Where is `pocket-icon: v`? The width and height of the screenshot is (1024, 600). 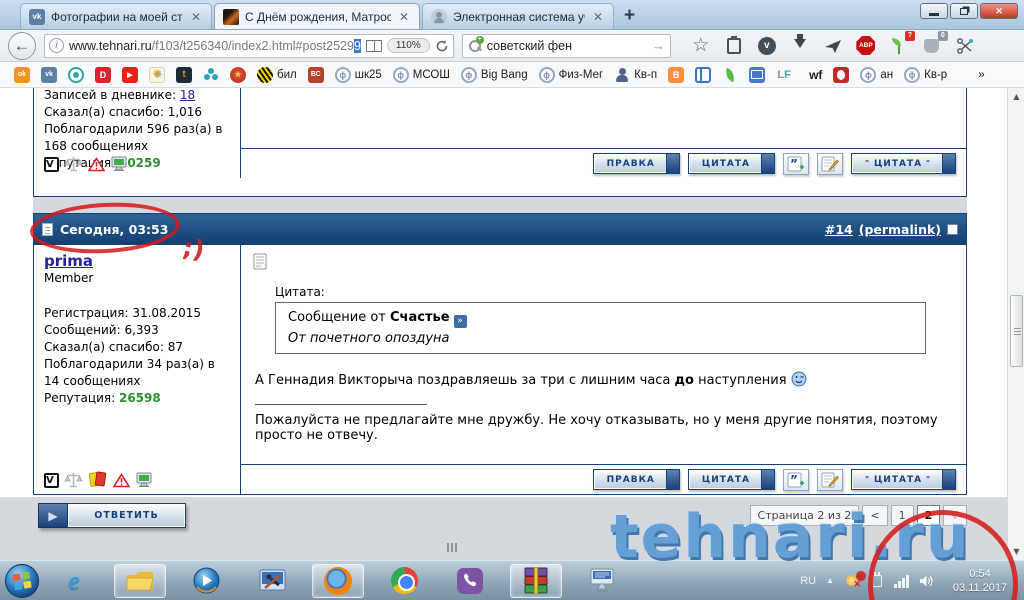 pocket-icon: v is located at coordinates (767, 46).